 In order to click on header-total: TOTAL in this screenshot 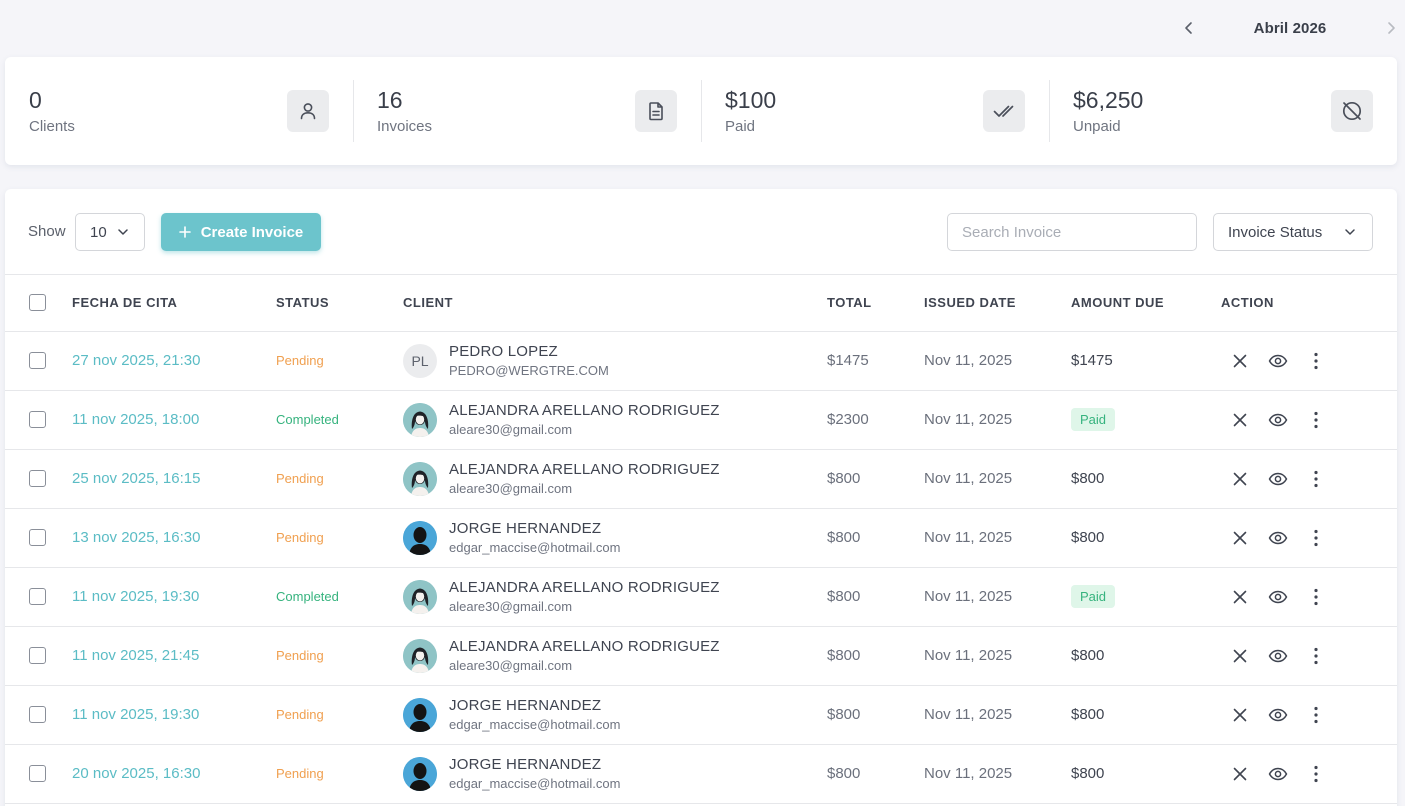, I will do `click(875, 303)`.